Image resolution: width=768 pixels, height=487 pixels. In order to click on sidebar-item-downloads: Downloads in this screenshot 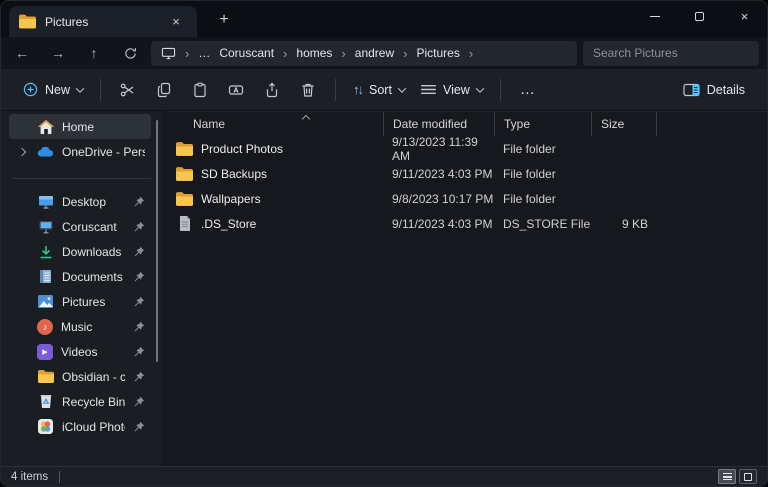, I will do `click(80, 251)`.